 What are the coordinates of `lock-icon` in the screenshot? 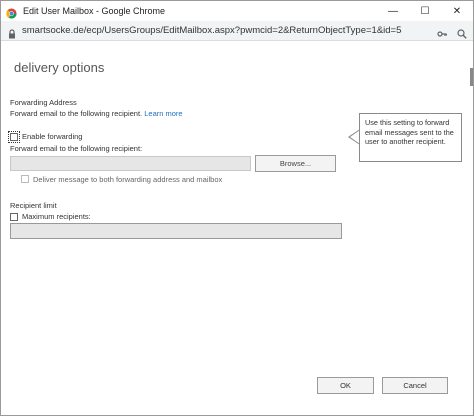 It's located at (12, 32).